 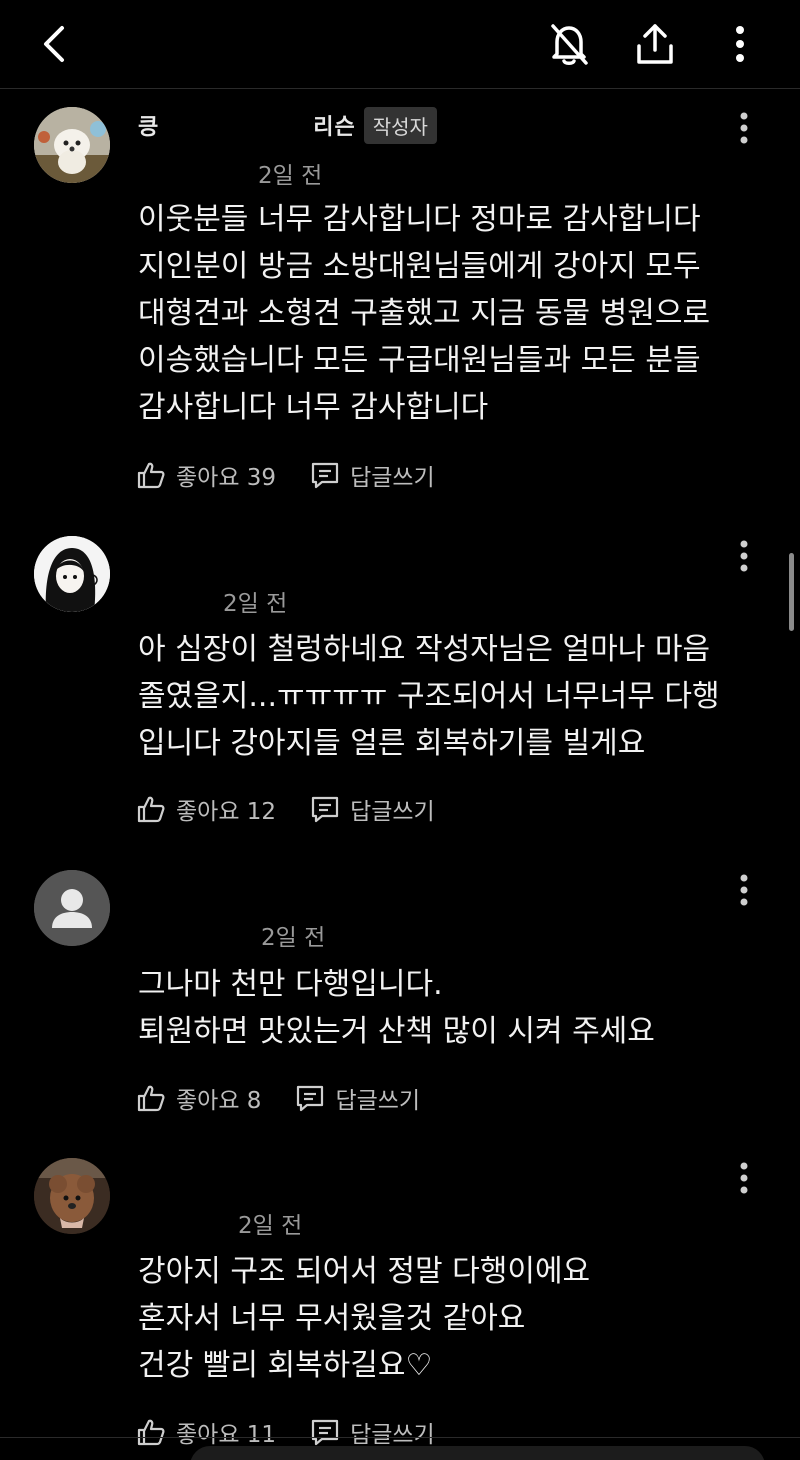 I want to click on comment-author-row: 킁 리슨 작성자, so click(x=287, y=125).